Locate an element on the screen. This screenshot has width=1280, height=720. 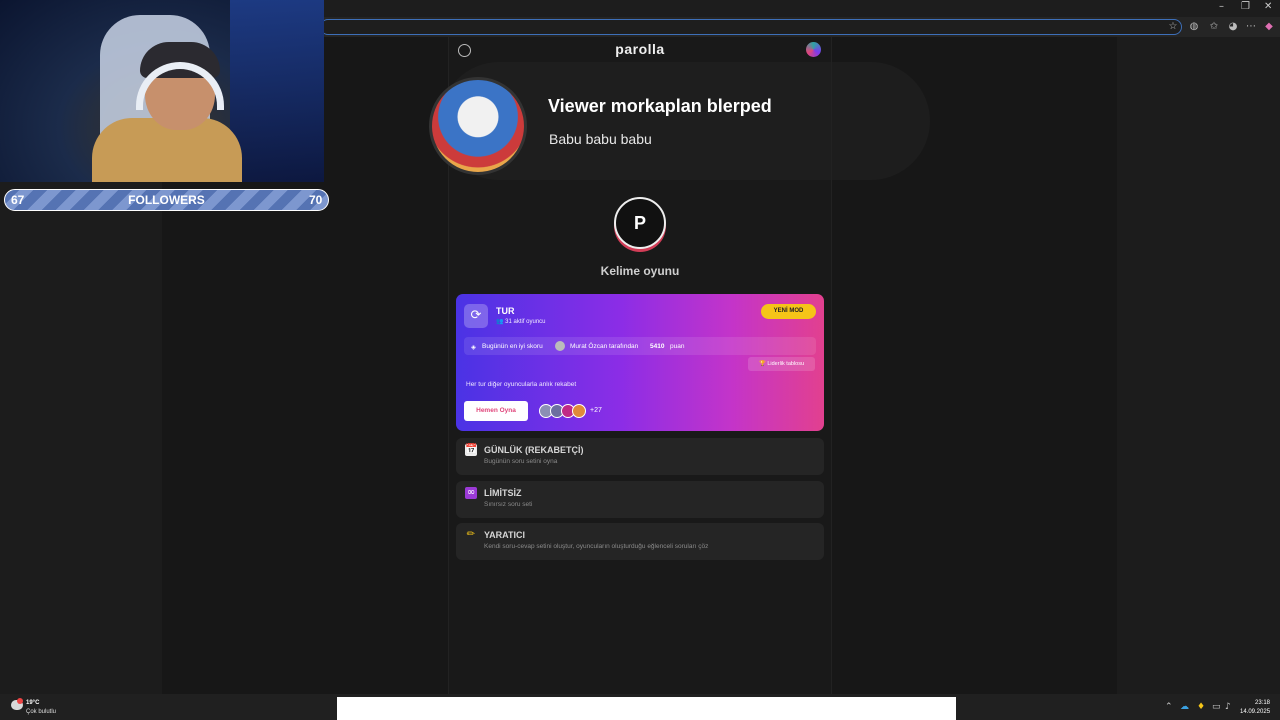
taskbar-blank-region is located at coordinates (646, 708).